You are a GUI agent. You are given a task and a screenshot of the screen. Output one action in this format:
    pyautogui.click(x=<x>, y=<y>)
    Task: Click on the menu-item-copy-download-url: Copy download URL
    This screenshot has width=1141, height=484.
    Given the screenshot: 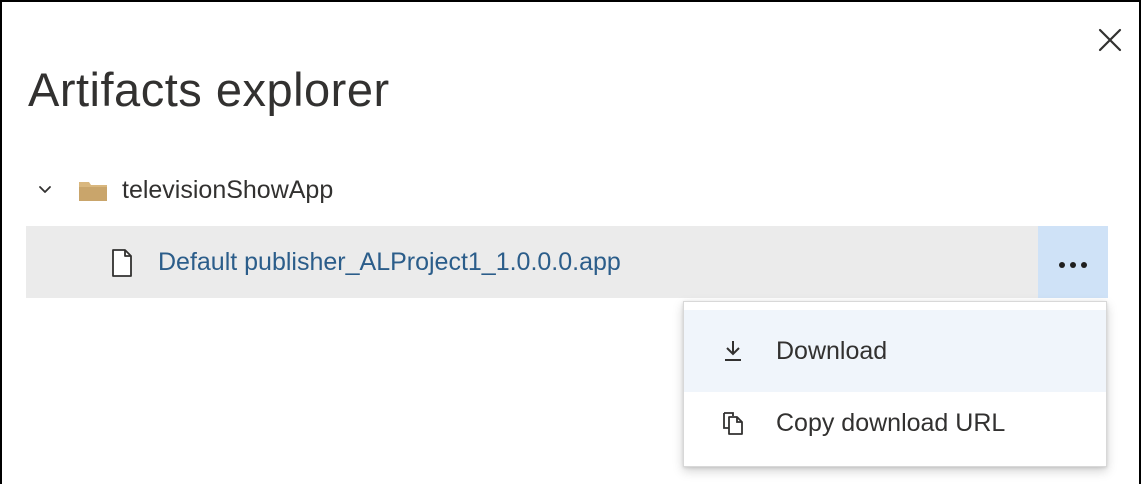 What is the action you would take?
    pyautogui.click(x=895, y=423)
    